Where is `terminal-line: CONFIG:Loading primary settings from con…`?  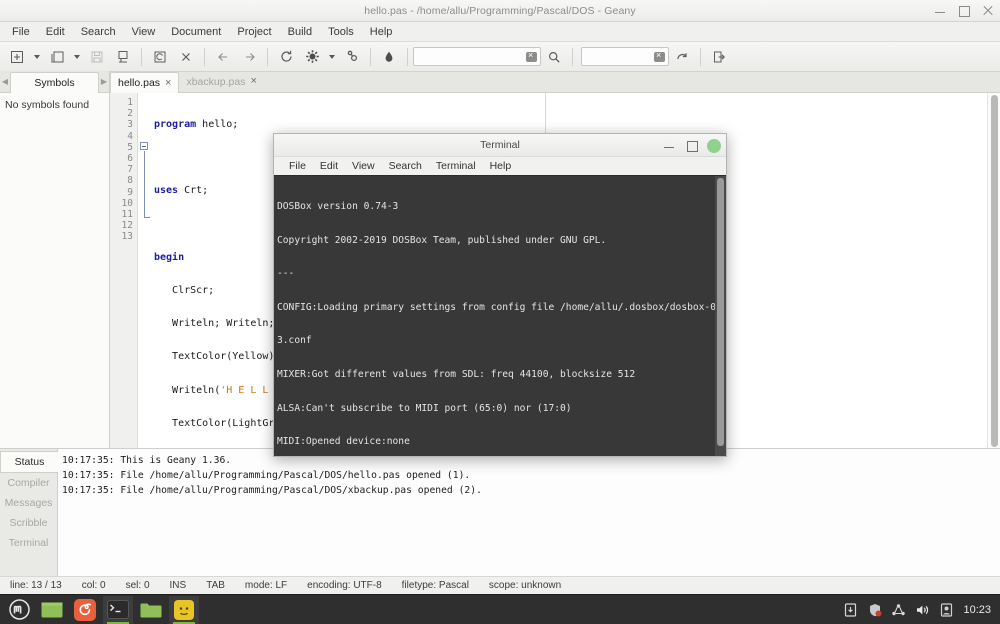
terminal-line: CONFIG:Loading primary settings from con… is located at coordinates (501, 307).